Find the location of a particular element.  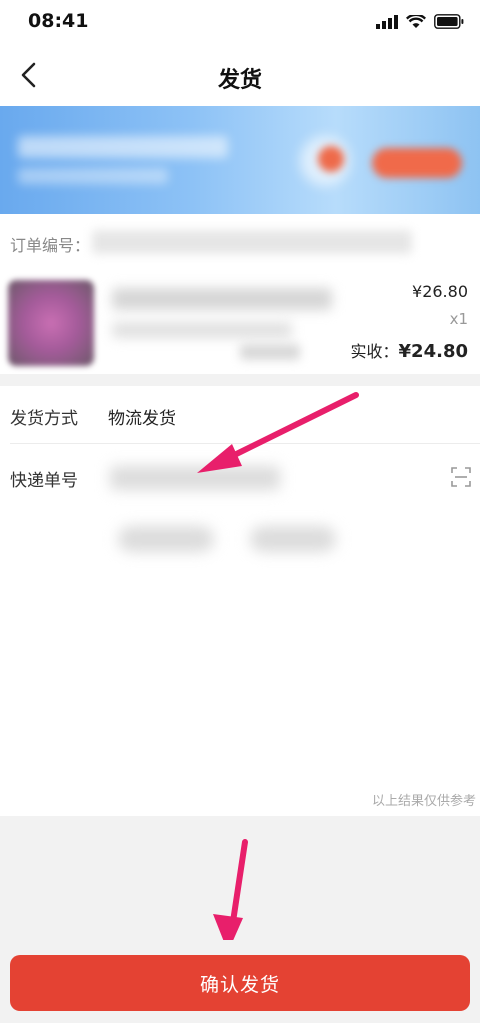

product-spec-blurred is located at coordinates (202, 330).